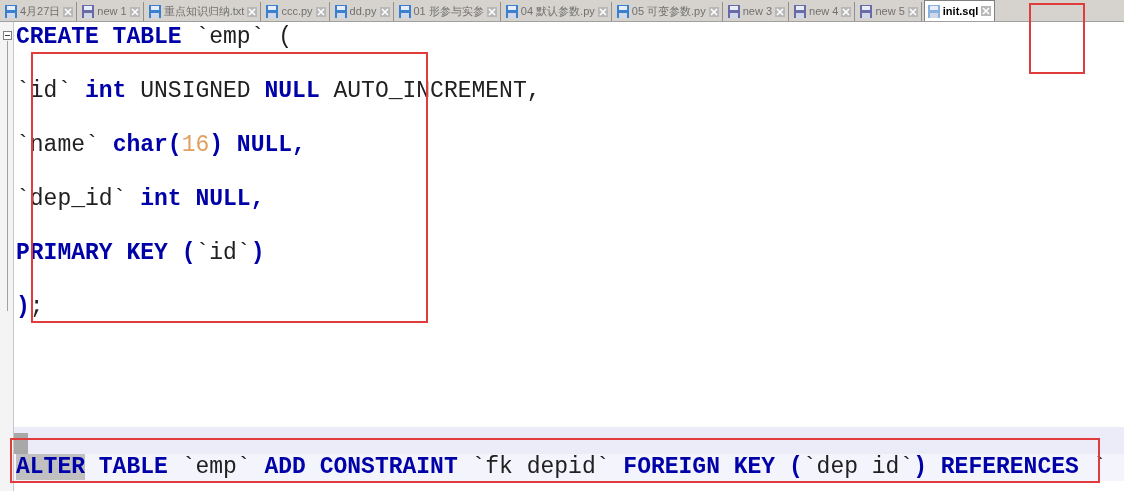 The width and height of the screenshot is (1124, 491). Describe the element at coordinates (959, 10) in the screenshot. I see `file-tab: init.sql` at that location.